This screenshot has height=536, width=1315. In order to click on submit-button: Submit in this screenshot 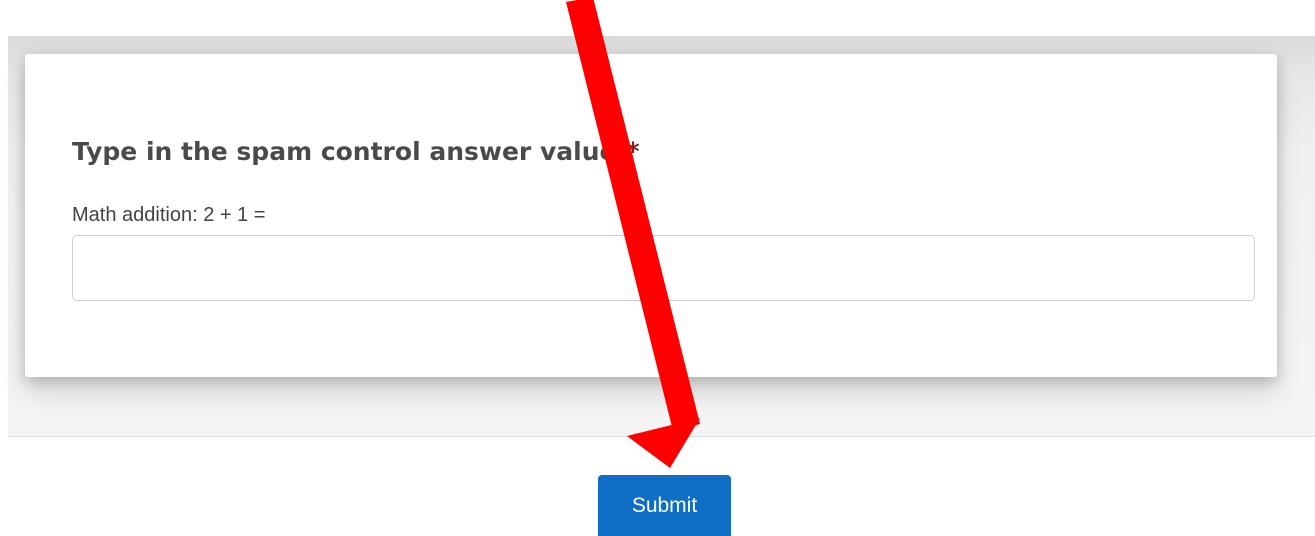, I will do `click(664, 505)`.